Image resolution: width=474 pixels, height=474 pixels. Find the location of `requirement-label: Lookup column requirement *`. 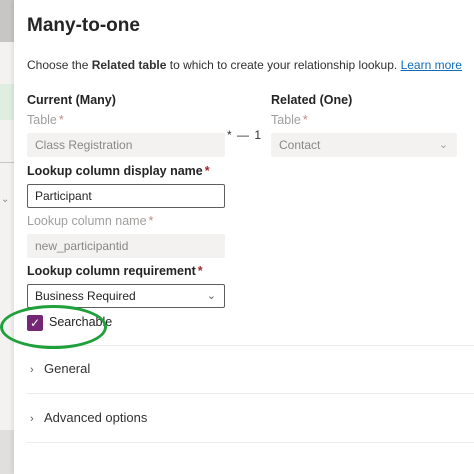

requirement-label: Lookup column requirement * is located at coordinates (115, 271).